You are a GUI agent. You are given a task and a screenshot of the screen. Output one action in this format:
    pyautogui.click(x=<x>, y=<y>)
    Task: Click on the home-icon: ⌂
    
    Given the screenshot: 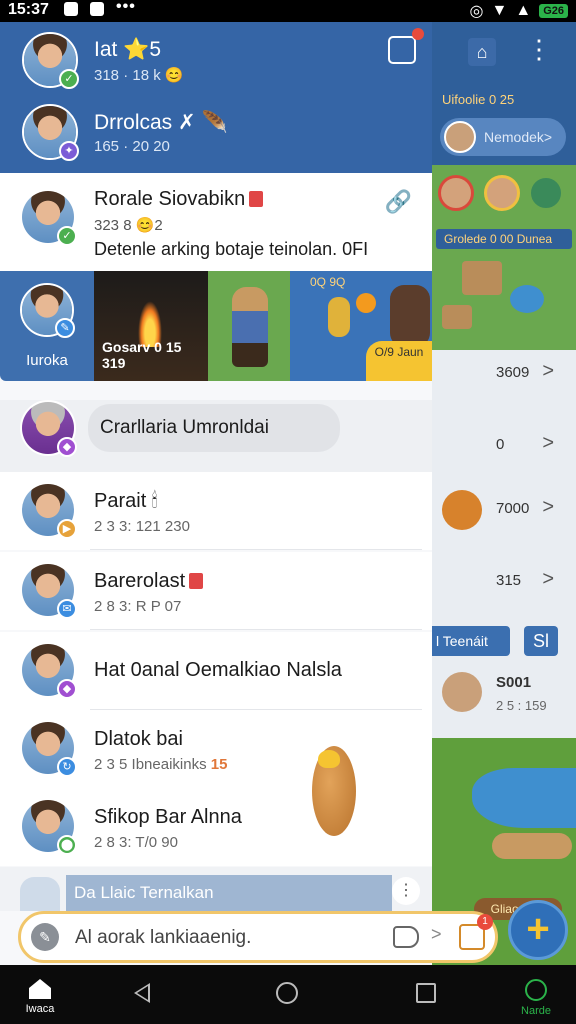 What is the action you would take?
    pyautogui.click(x=482, y=52)
    